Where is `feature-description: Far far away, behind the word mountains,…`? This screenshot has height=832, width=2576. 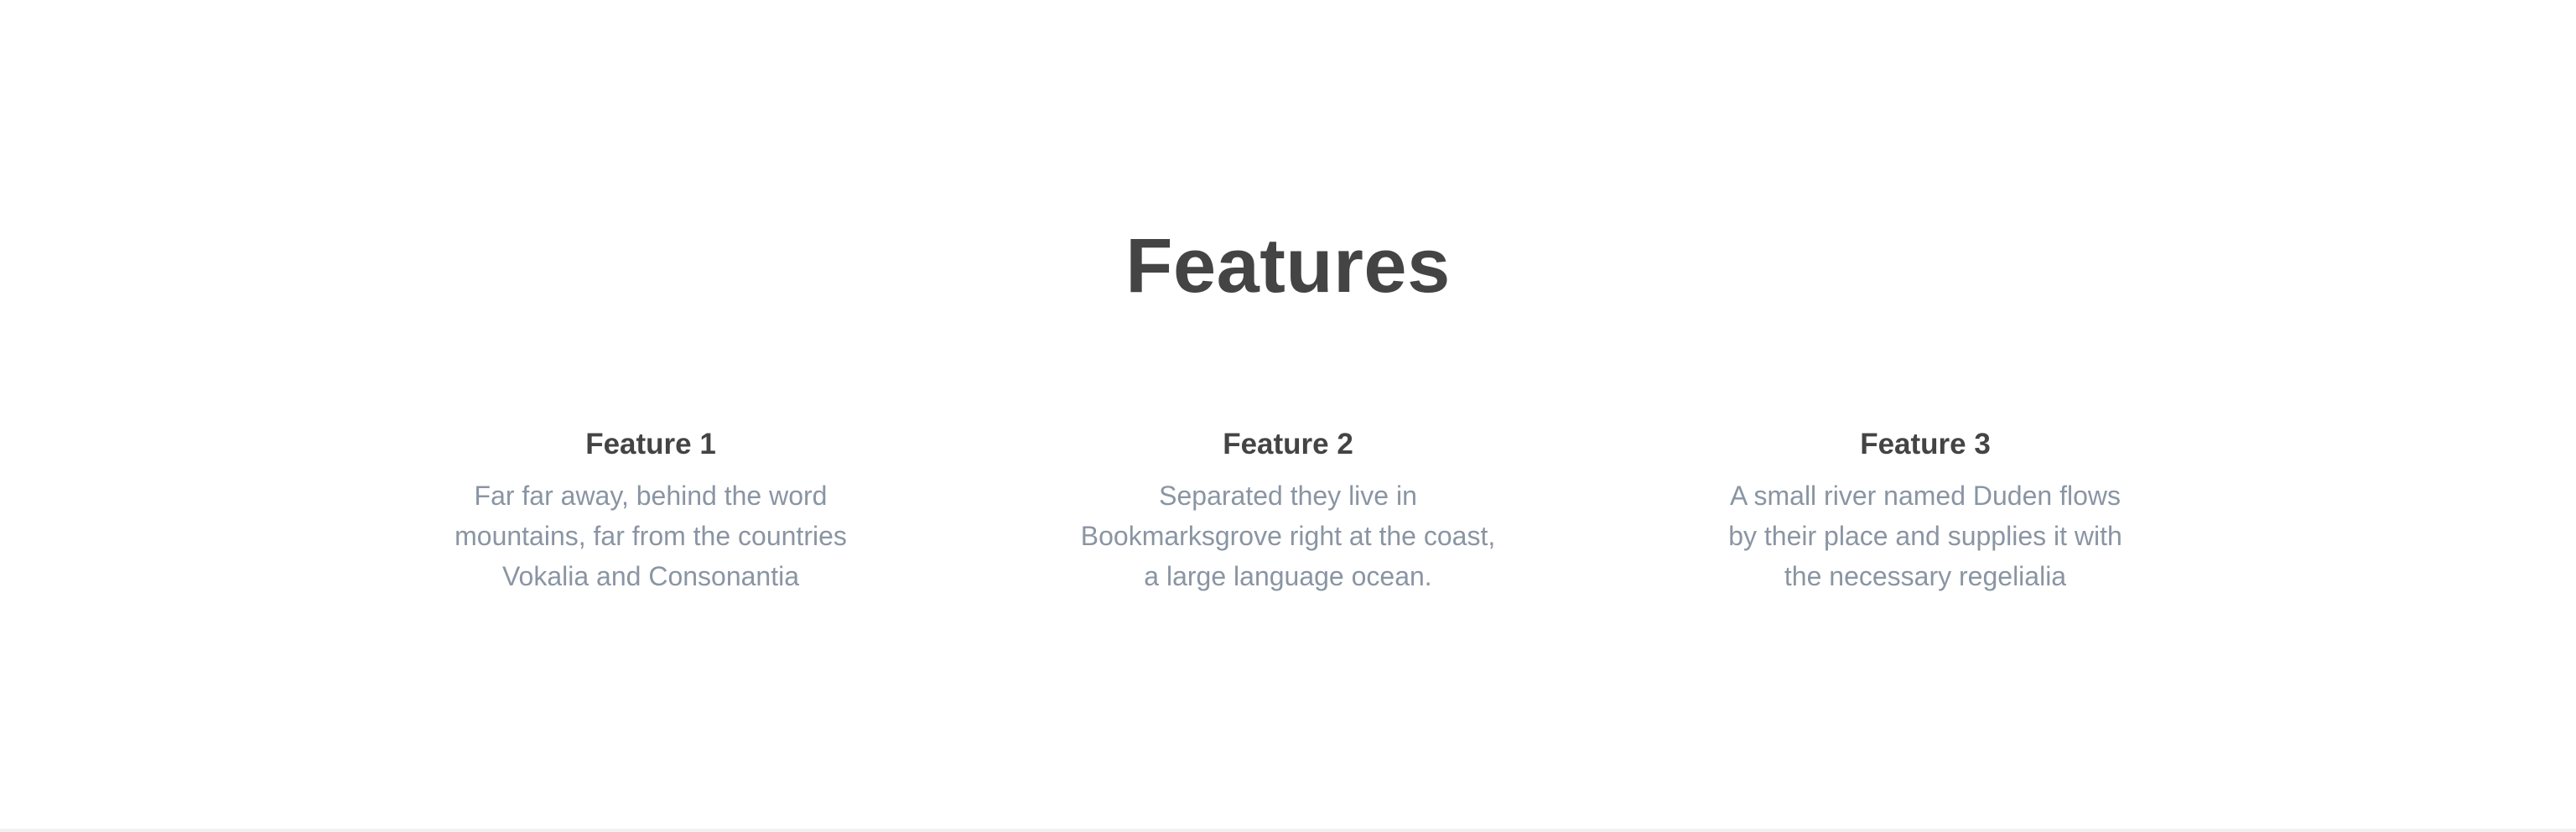
feature-description: Far far away, behind the word mountains,… is located at coordinates (650, 536).